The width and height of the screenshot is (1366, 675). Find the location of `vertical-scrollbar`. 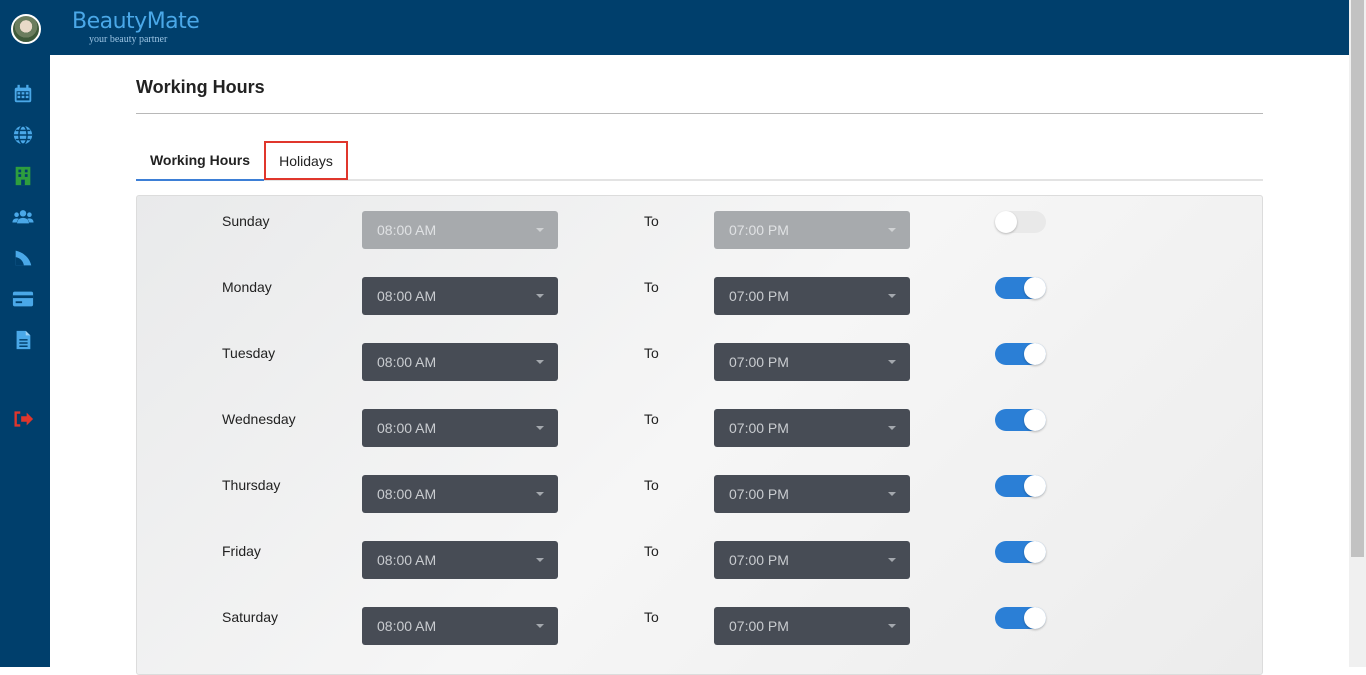

vertical-scrollbar is located at coordinates (1357, 333).